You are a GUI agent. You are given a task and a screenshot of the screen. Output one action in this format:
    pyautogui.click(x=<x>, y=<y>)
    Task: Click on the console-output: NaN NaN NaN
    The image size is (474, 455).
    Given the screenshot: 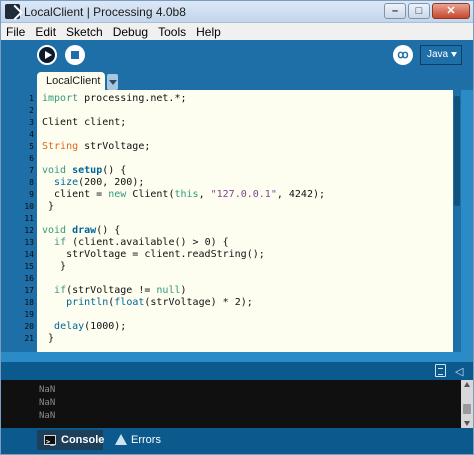 What is the action you would take?
    pyautogui.click(x=231, y=404)
    